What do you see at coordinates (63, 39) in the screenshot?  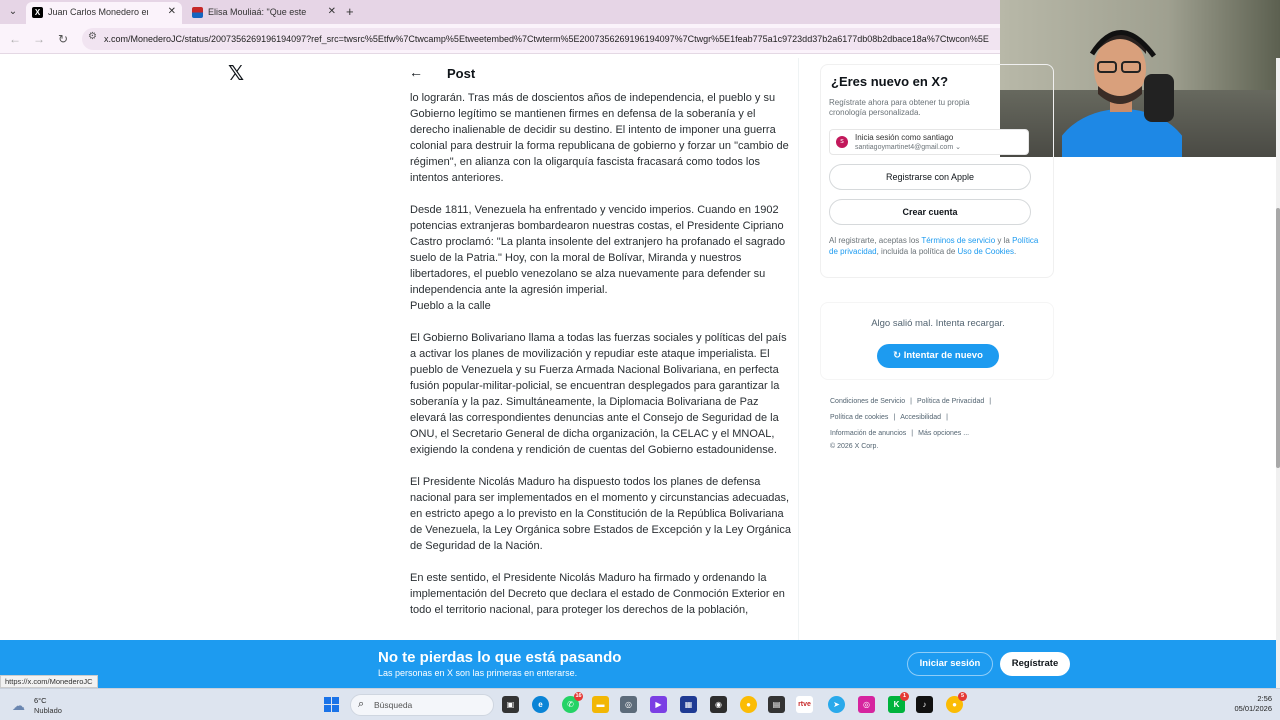 I see `reload-icon: ↻` at bounding box center [63, 39].